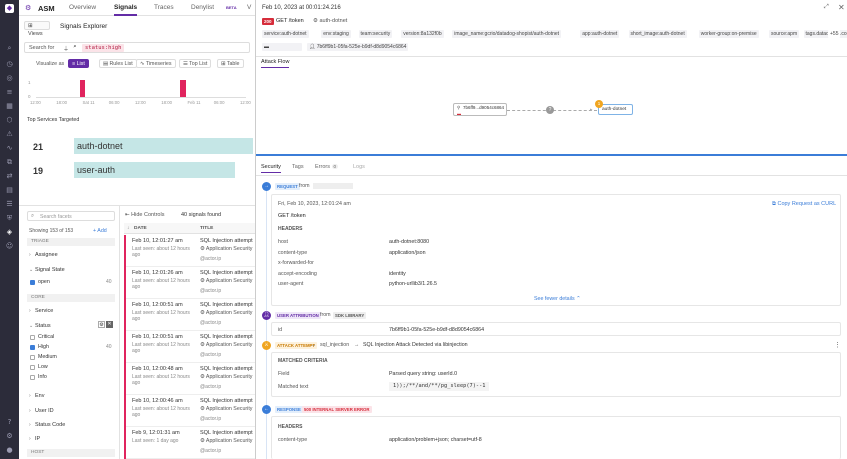 Image resolution: width=847 pixels, height=459 pixels. Describe the element at coordinates (285, 34) in the screenshot. I see `tag-chip: service:auth-dotnet` at that location.